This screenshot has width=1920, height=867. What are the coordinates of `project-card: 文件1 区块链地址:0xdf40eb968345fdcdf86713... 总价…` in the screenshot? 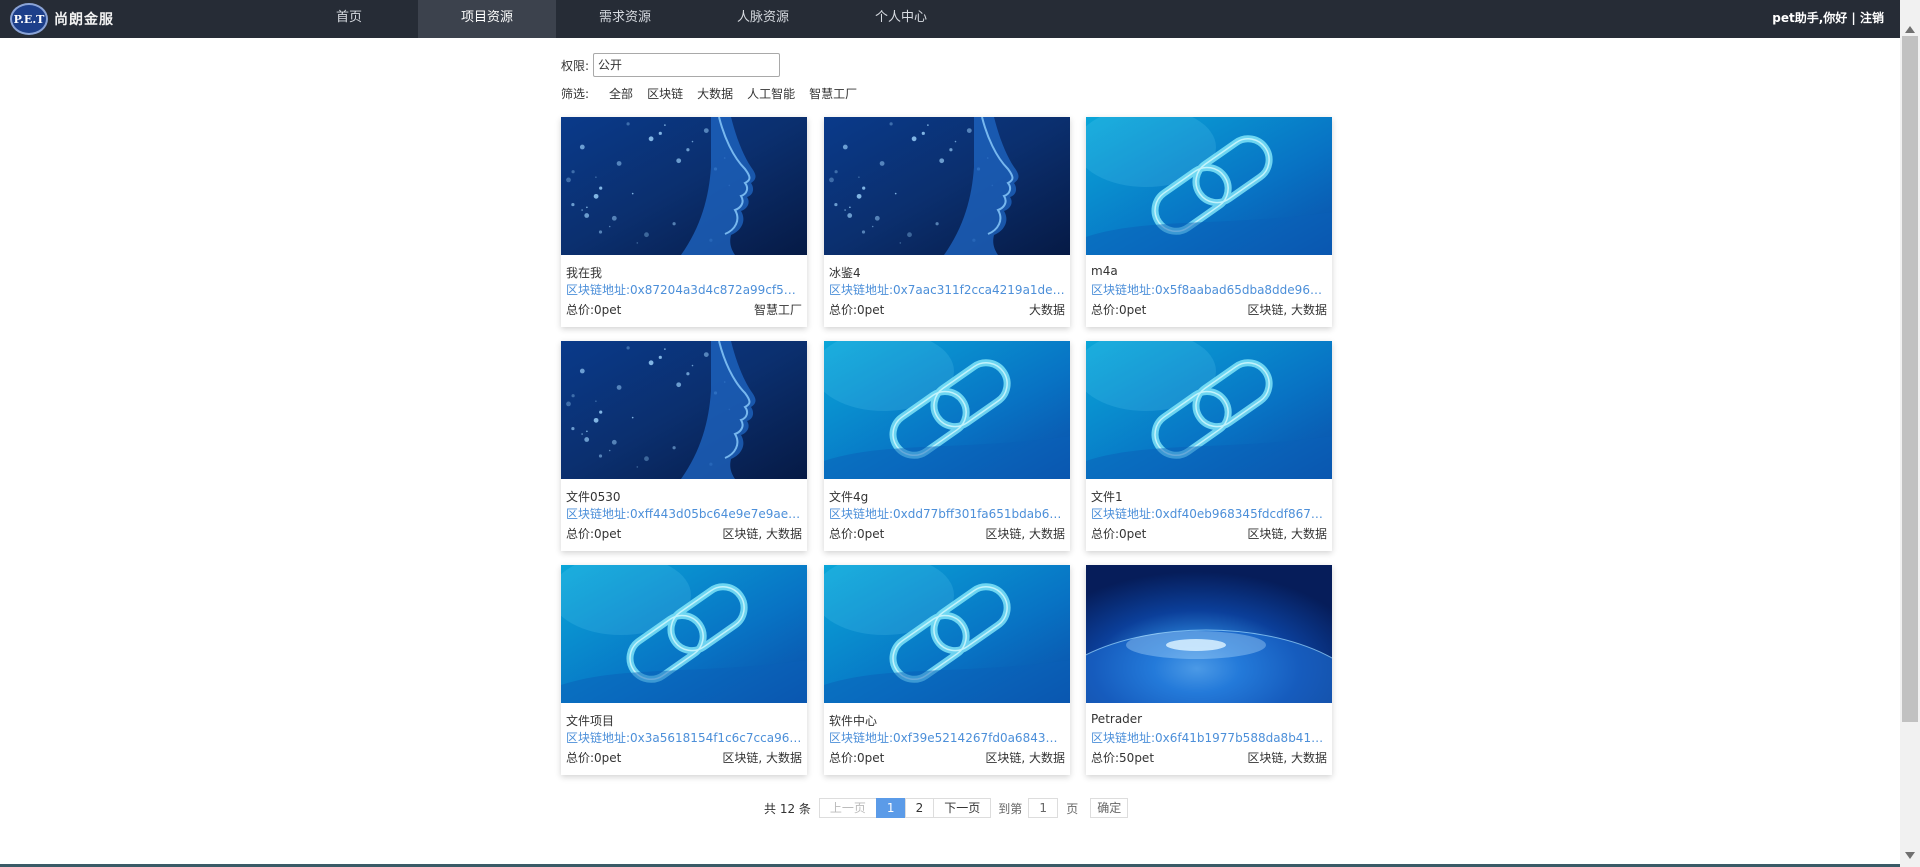 It's located at (1209, 446).